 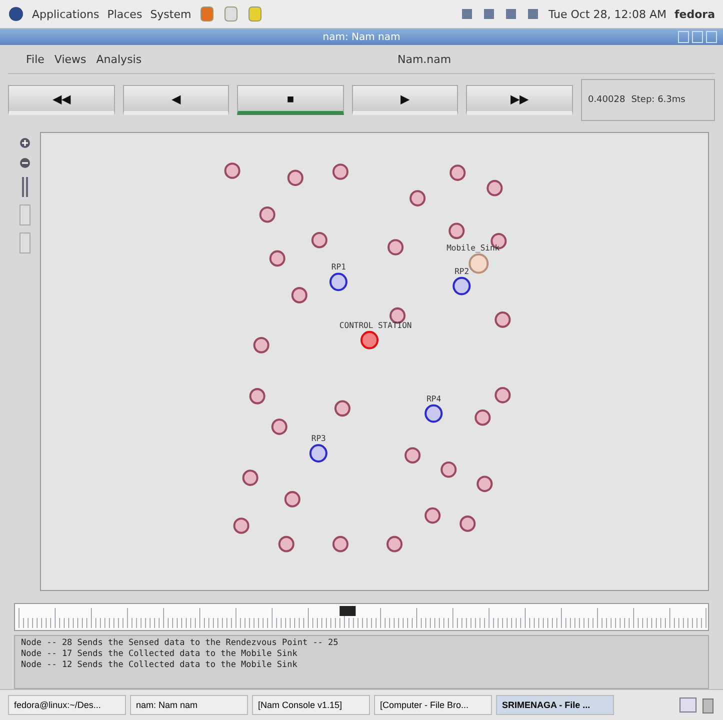 I want to click on node-label: RP3, so click(x=318, y=438).